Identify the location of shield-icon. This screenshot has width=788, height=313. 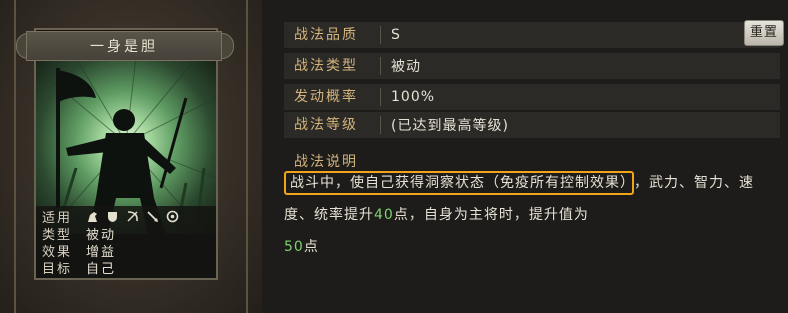
(112, 216).